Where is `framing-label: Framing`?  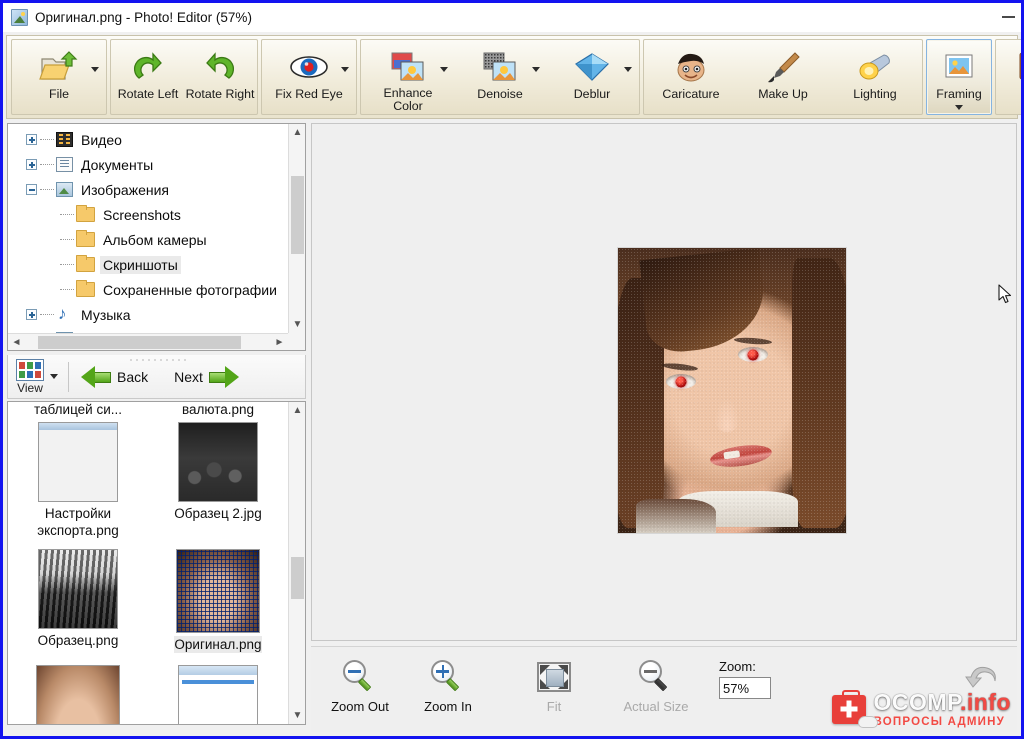
framing-label: Framing is located at coordinates (959, 94).